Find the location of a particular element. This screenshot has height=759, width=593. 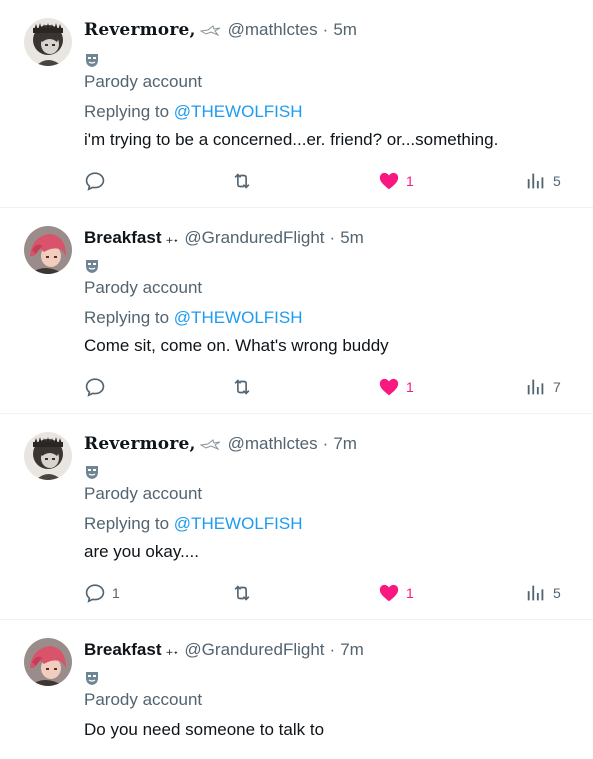

tweet-text: Do you need someone to talk to is located at coordinates (204, 729).